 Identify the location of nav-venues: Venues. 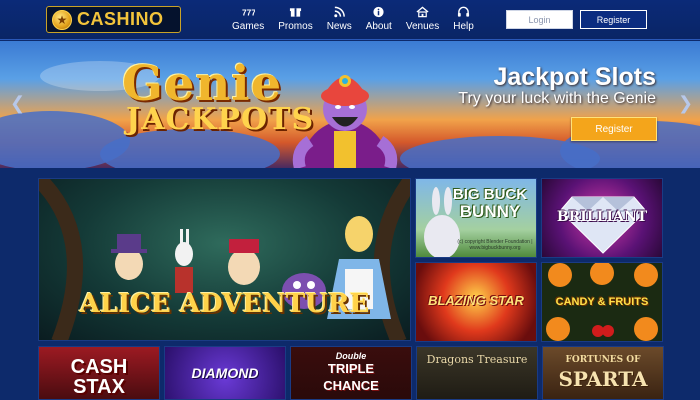
(422, 21).